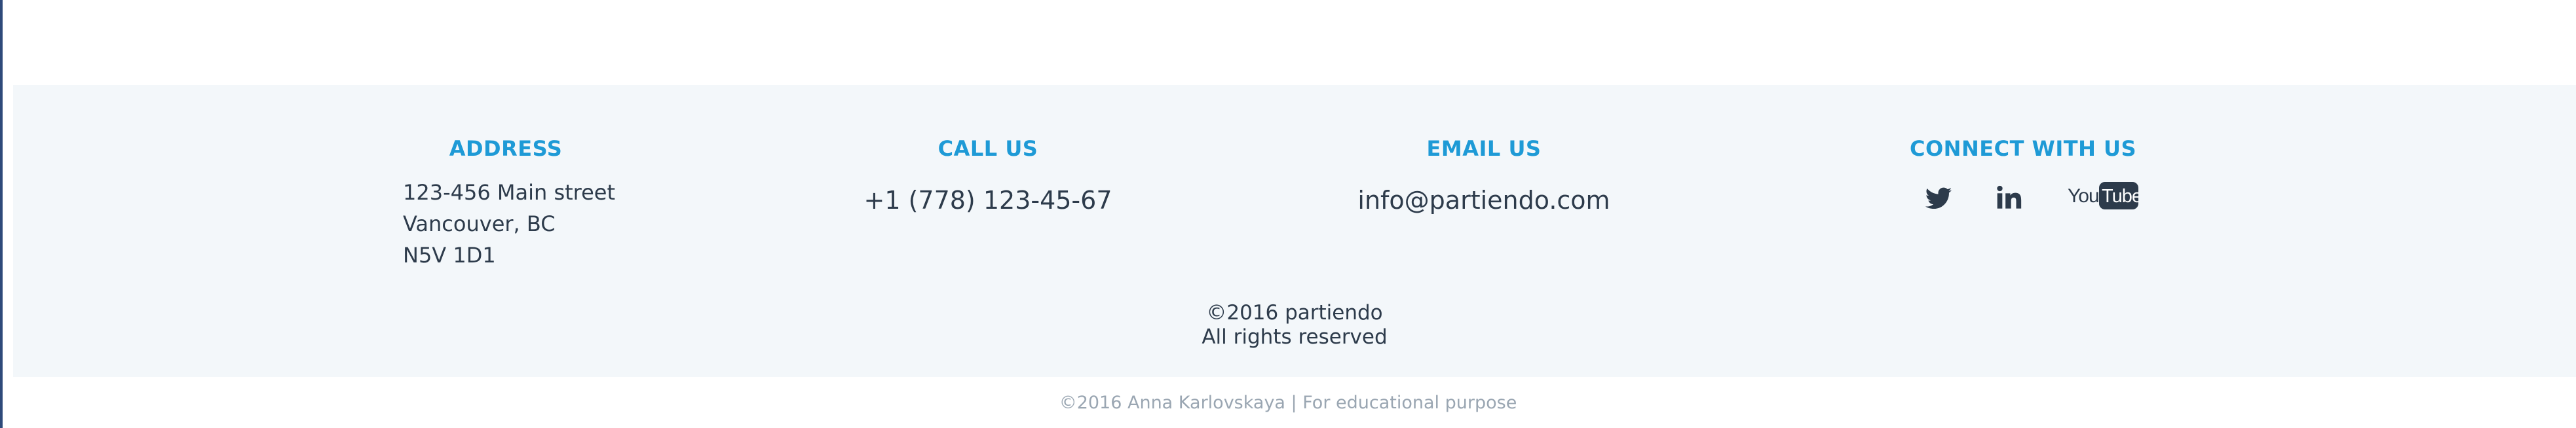 This screenshot has height=428, width=2576. Describe the element at coordinates (509, 192) in the screenshot. I see `address-line-street: 123-456 Main street` at that location.